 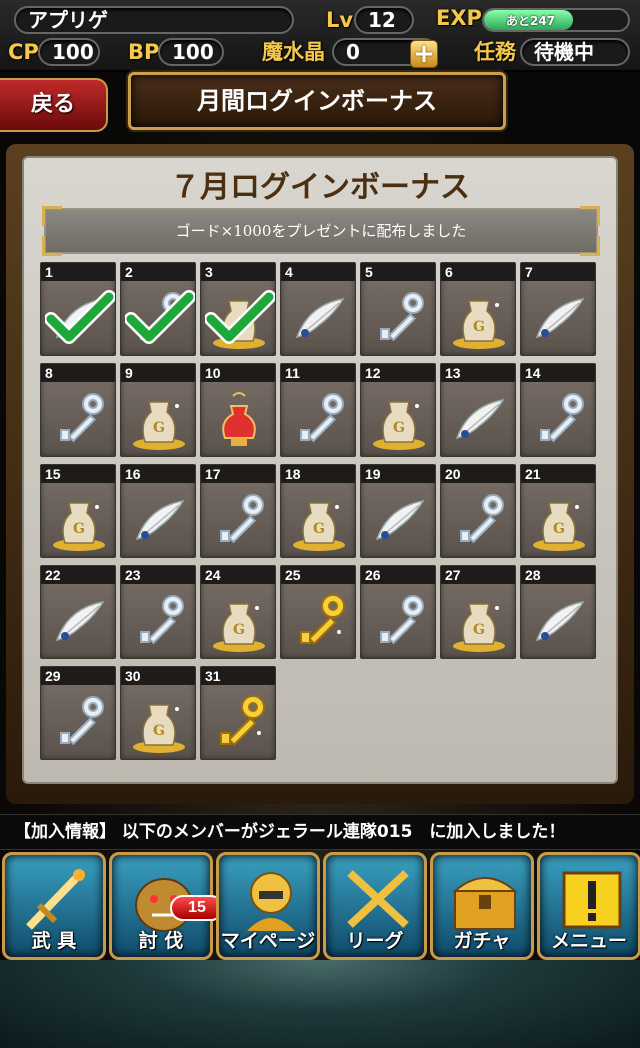 I want to click on day-cell: 26, so click(x=398, y=612).